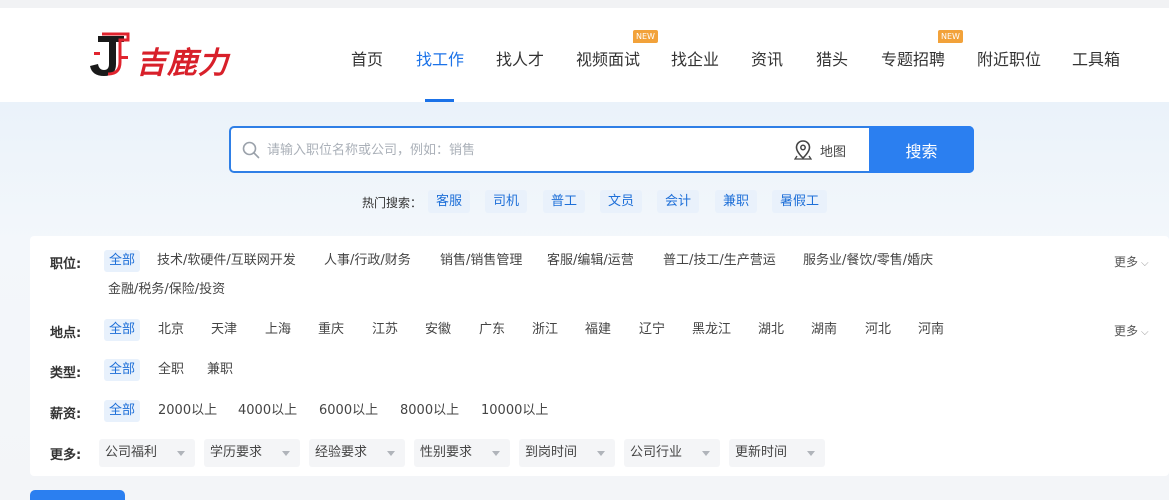  What do you see at coordinates (767, 58) in the screenshot?
I see `nav-news: 资讯` at bounding box center [767, 58].